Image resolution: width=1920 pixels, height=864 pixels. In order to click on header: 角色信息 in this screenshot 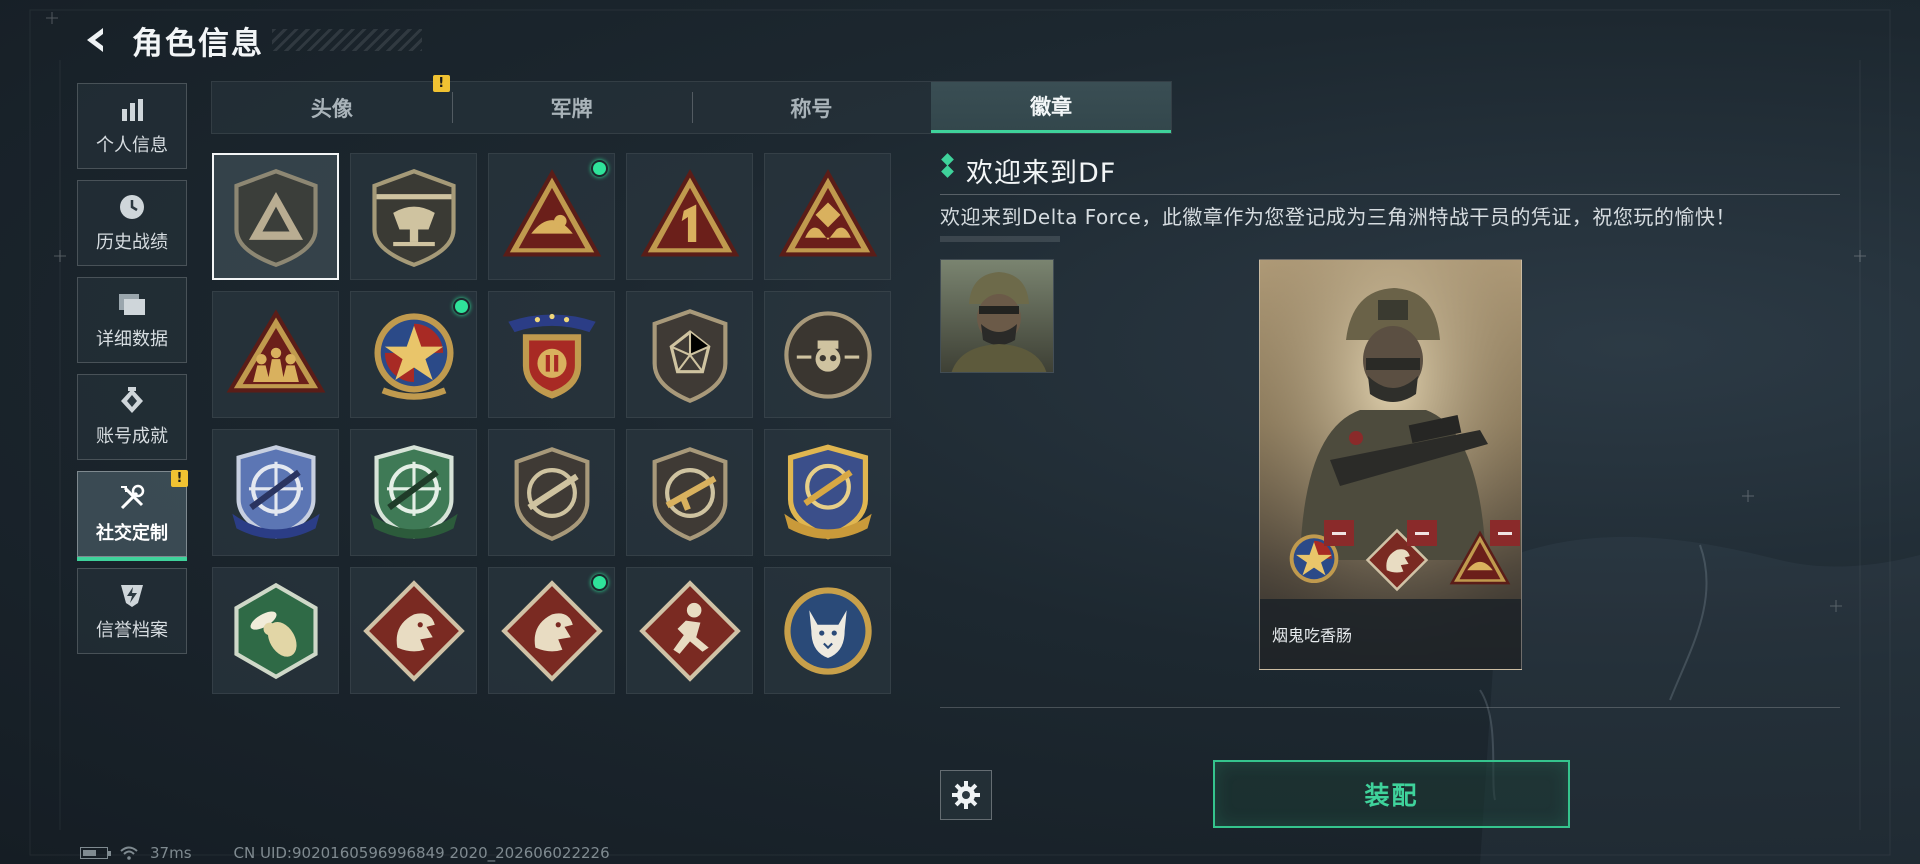, I will do `click(250, 40)`.